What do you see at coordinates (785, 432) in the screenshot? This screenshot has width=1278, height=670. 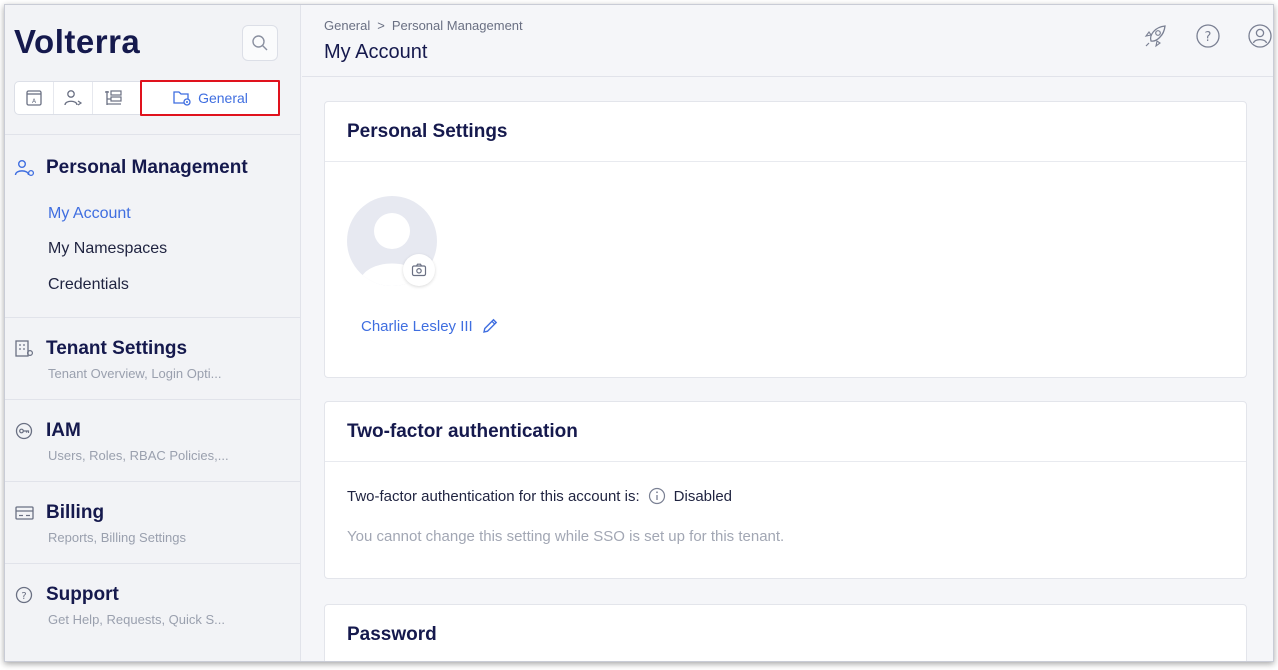 I see `two-factor-header: Two-factor authentication` at bounding box center [785, 432].